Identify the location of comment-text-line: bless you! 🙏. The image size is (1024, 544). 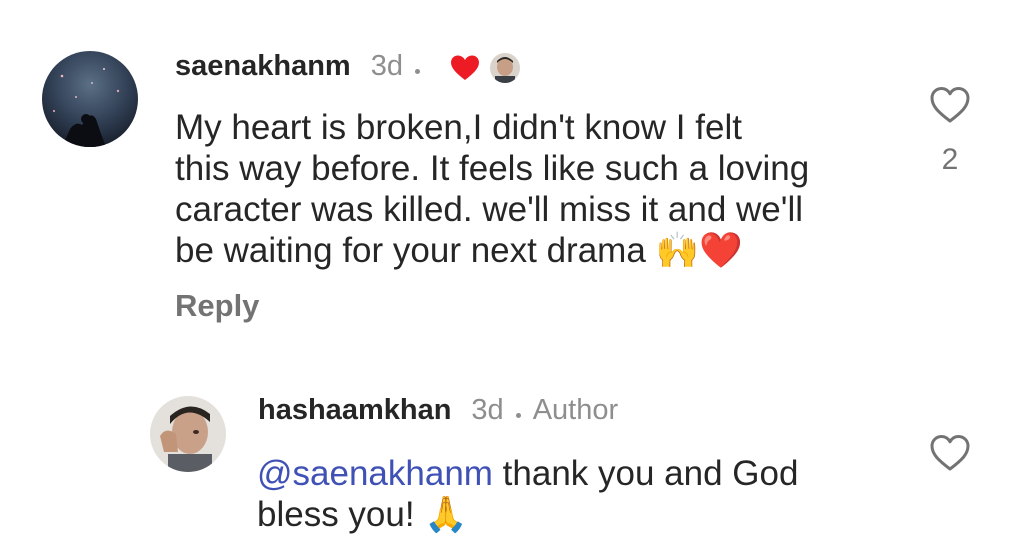
(362, 514).